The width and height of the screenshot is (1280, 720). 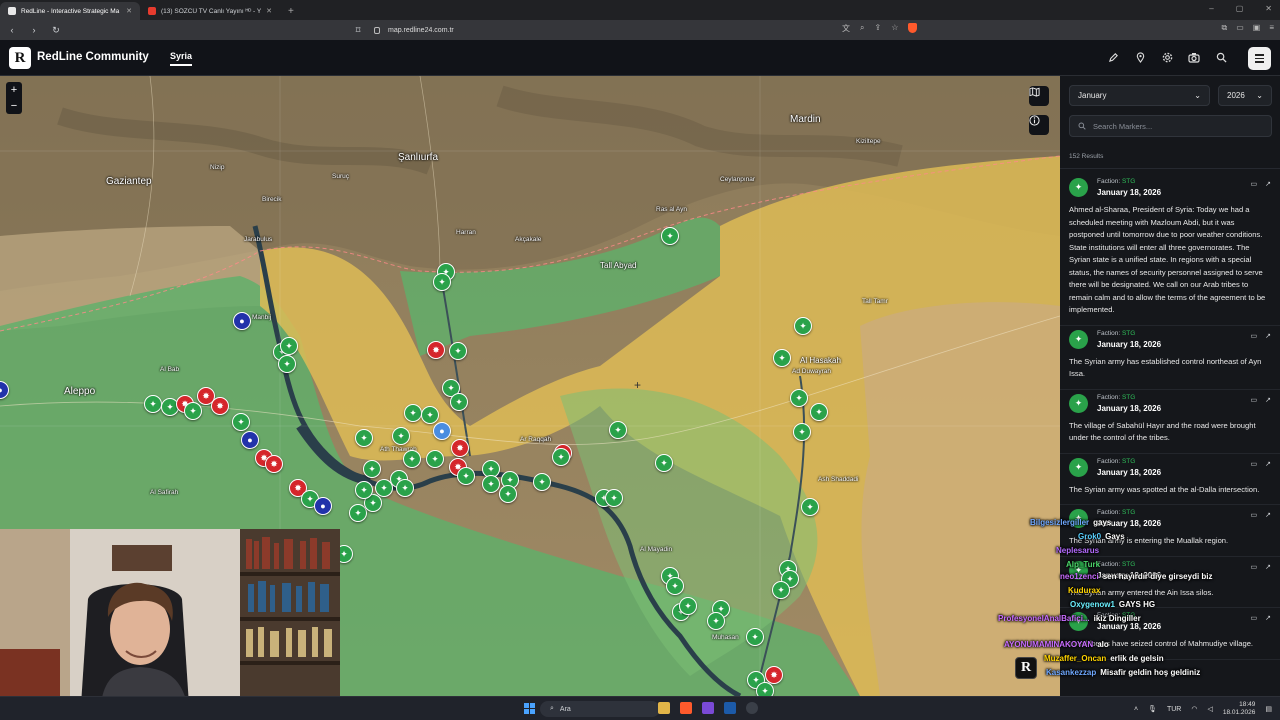 What do you see at coordinates (14, 90) in the screenshot?
I see `zoom-in-button: +` at bounding box center [14, 90].